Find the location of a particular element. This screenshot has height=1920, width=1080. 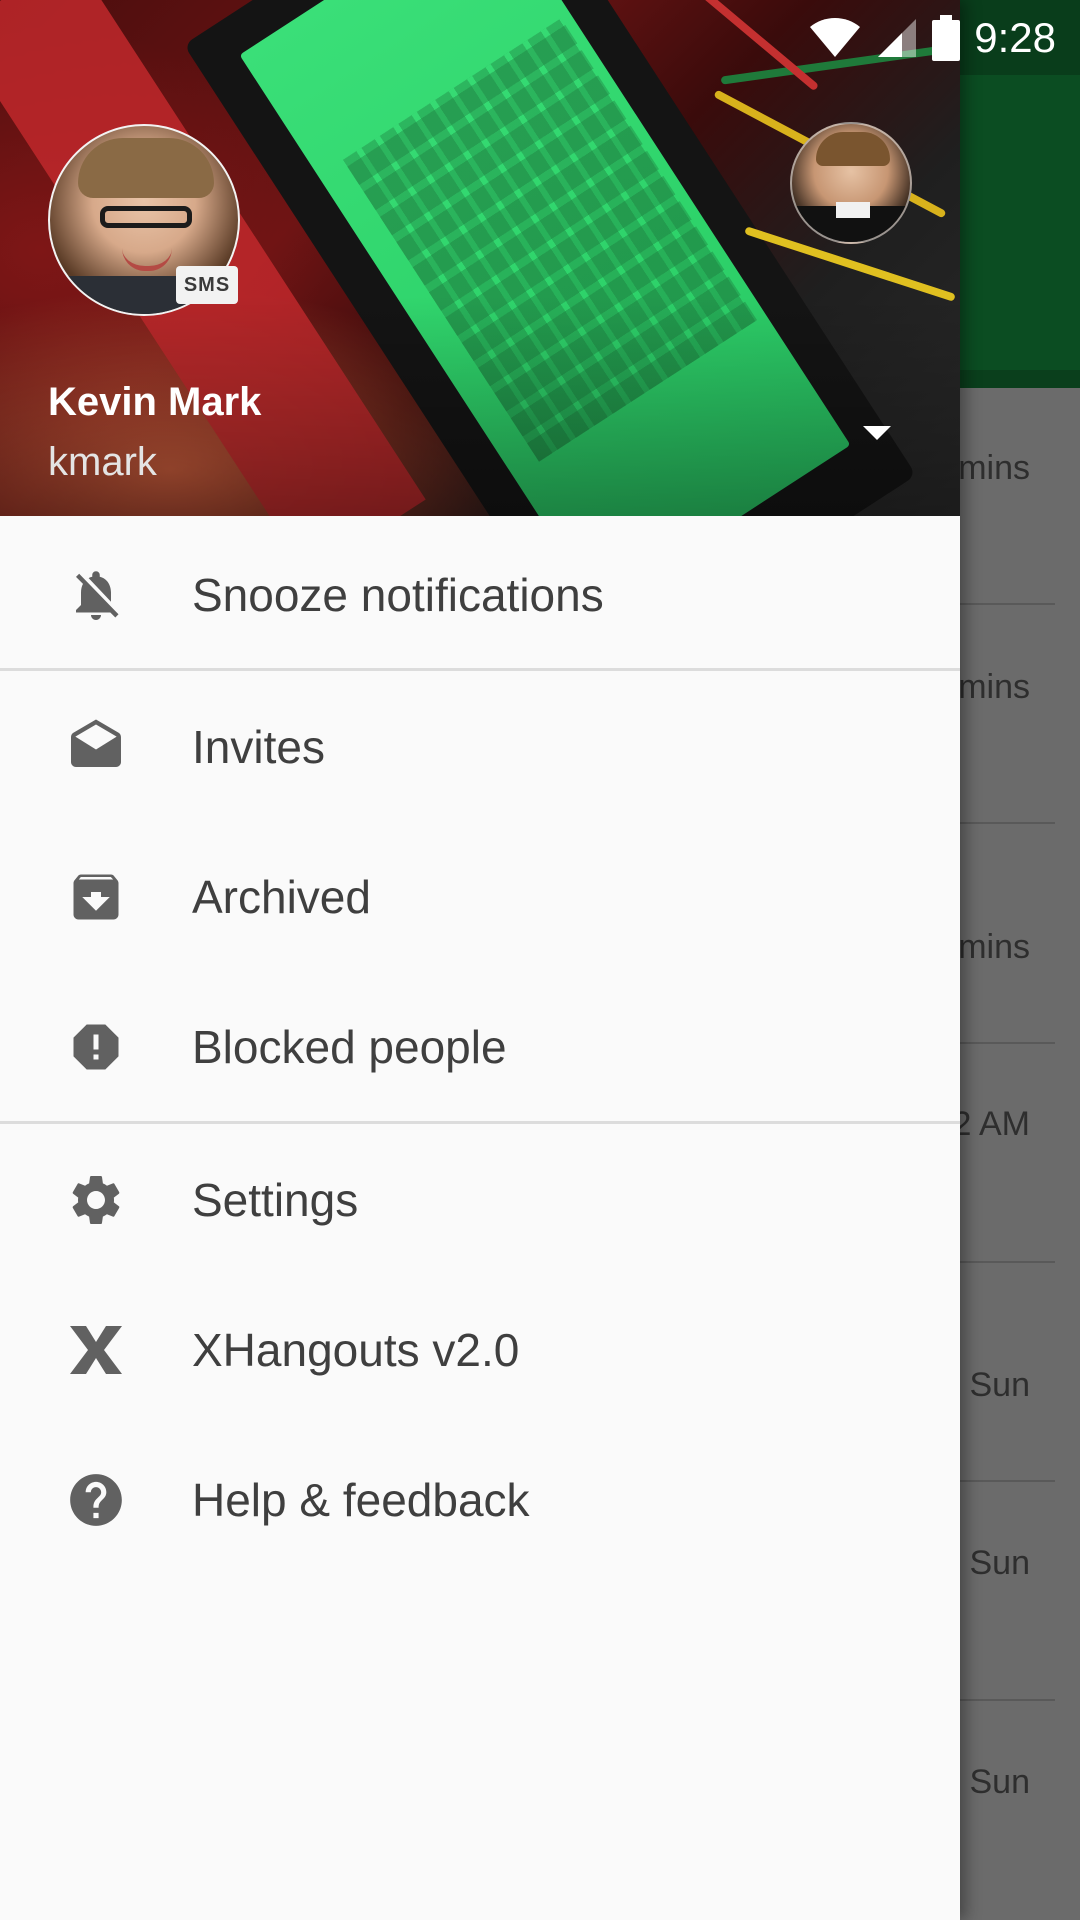

menu-item-archived: Archived is located at coordinates (480, 897).